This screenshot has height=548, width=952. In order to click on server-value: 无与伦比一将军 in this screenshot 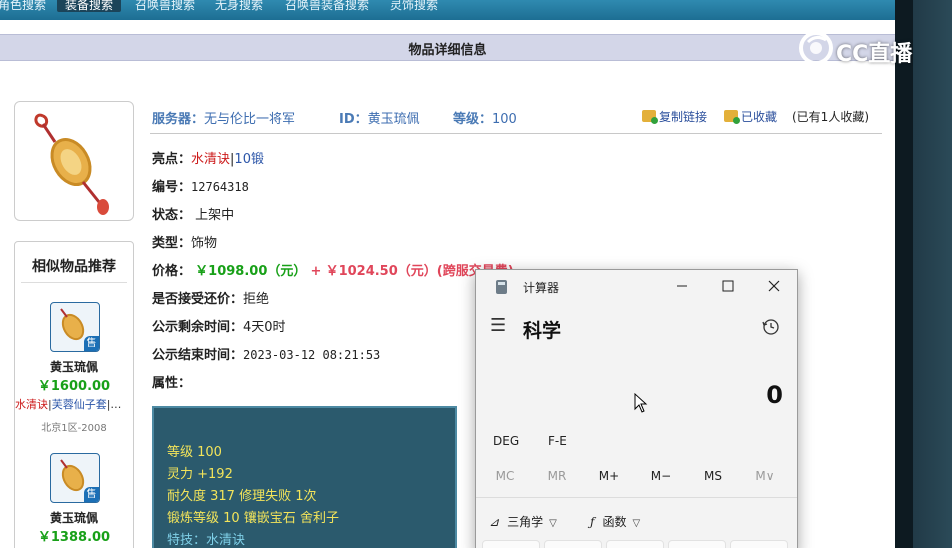, I will do `click(250, 119)`.